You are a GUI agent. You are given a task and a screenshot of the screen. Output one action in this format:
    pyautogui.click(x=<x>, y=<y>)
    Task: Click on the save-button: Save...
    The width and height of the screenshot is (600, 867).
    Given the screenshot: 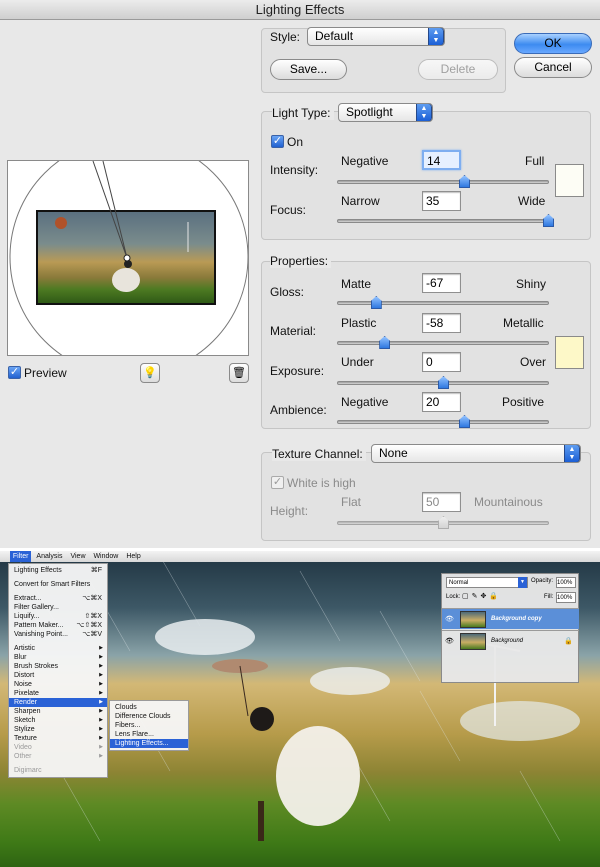 What is the action you would take?
    pyautogui.click(x=308, y=69)
    